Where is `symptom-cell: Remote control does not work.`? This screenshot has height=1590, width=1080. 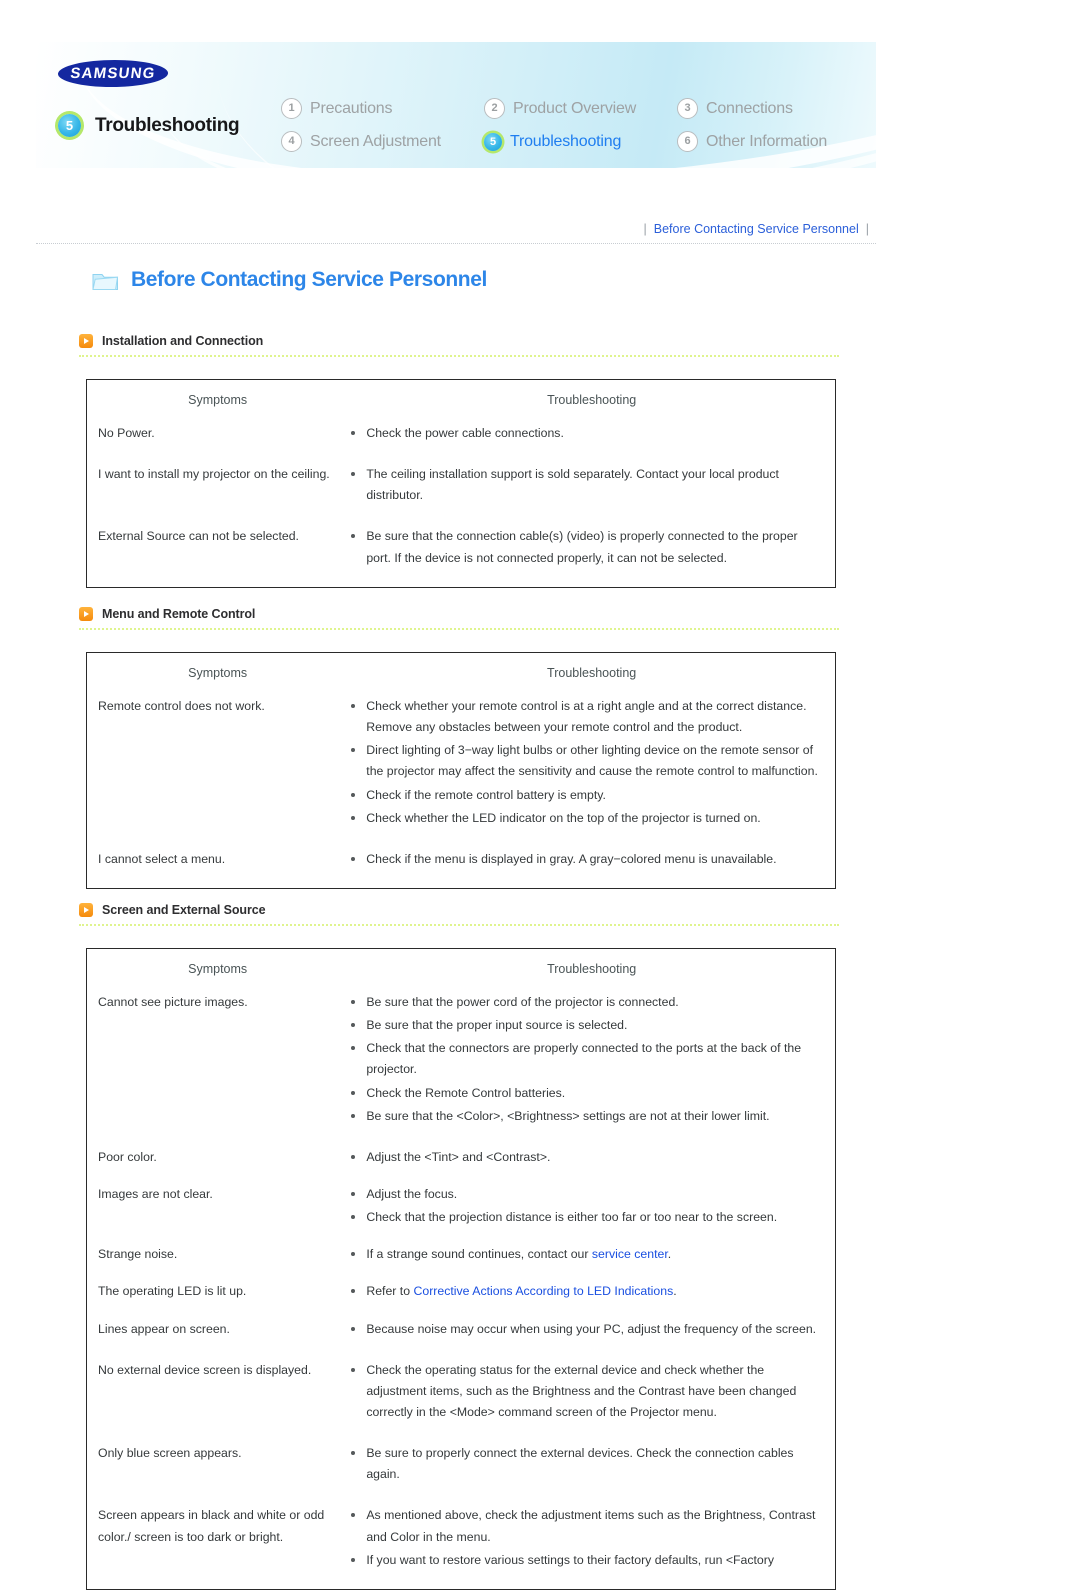 symptom-cell: Remote control does not work. is located at coordinates (181, 706).